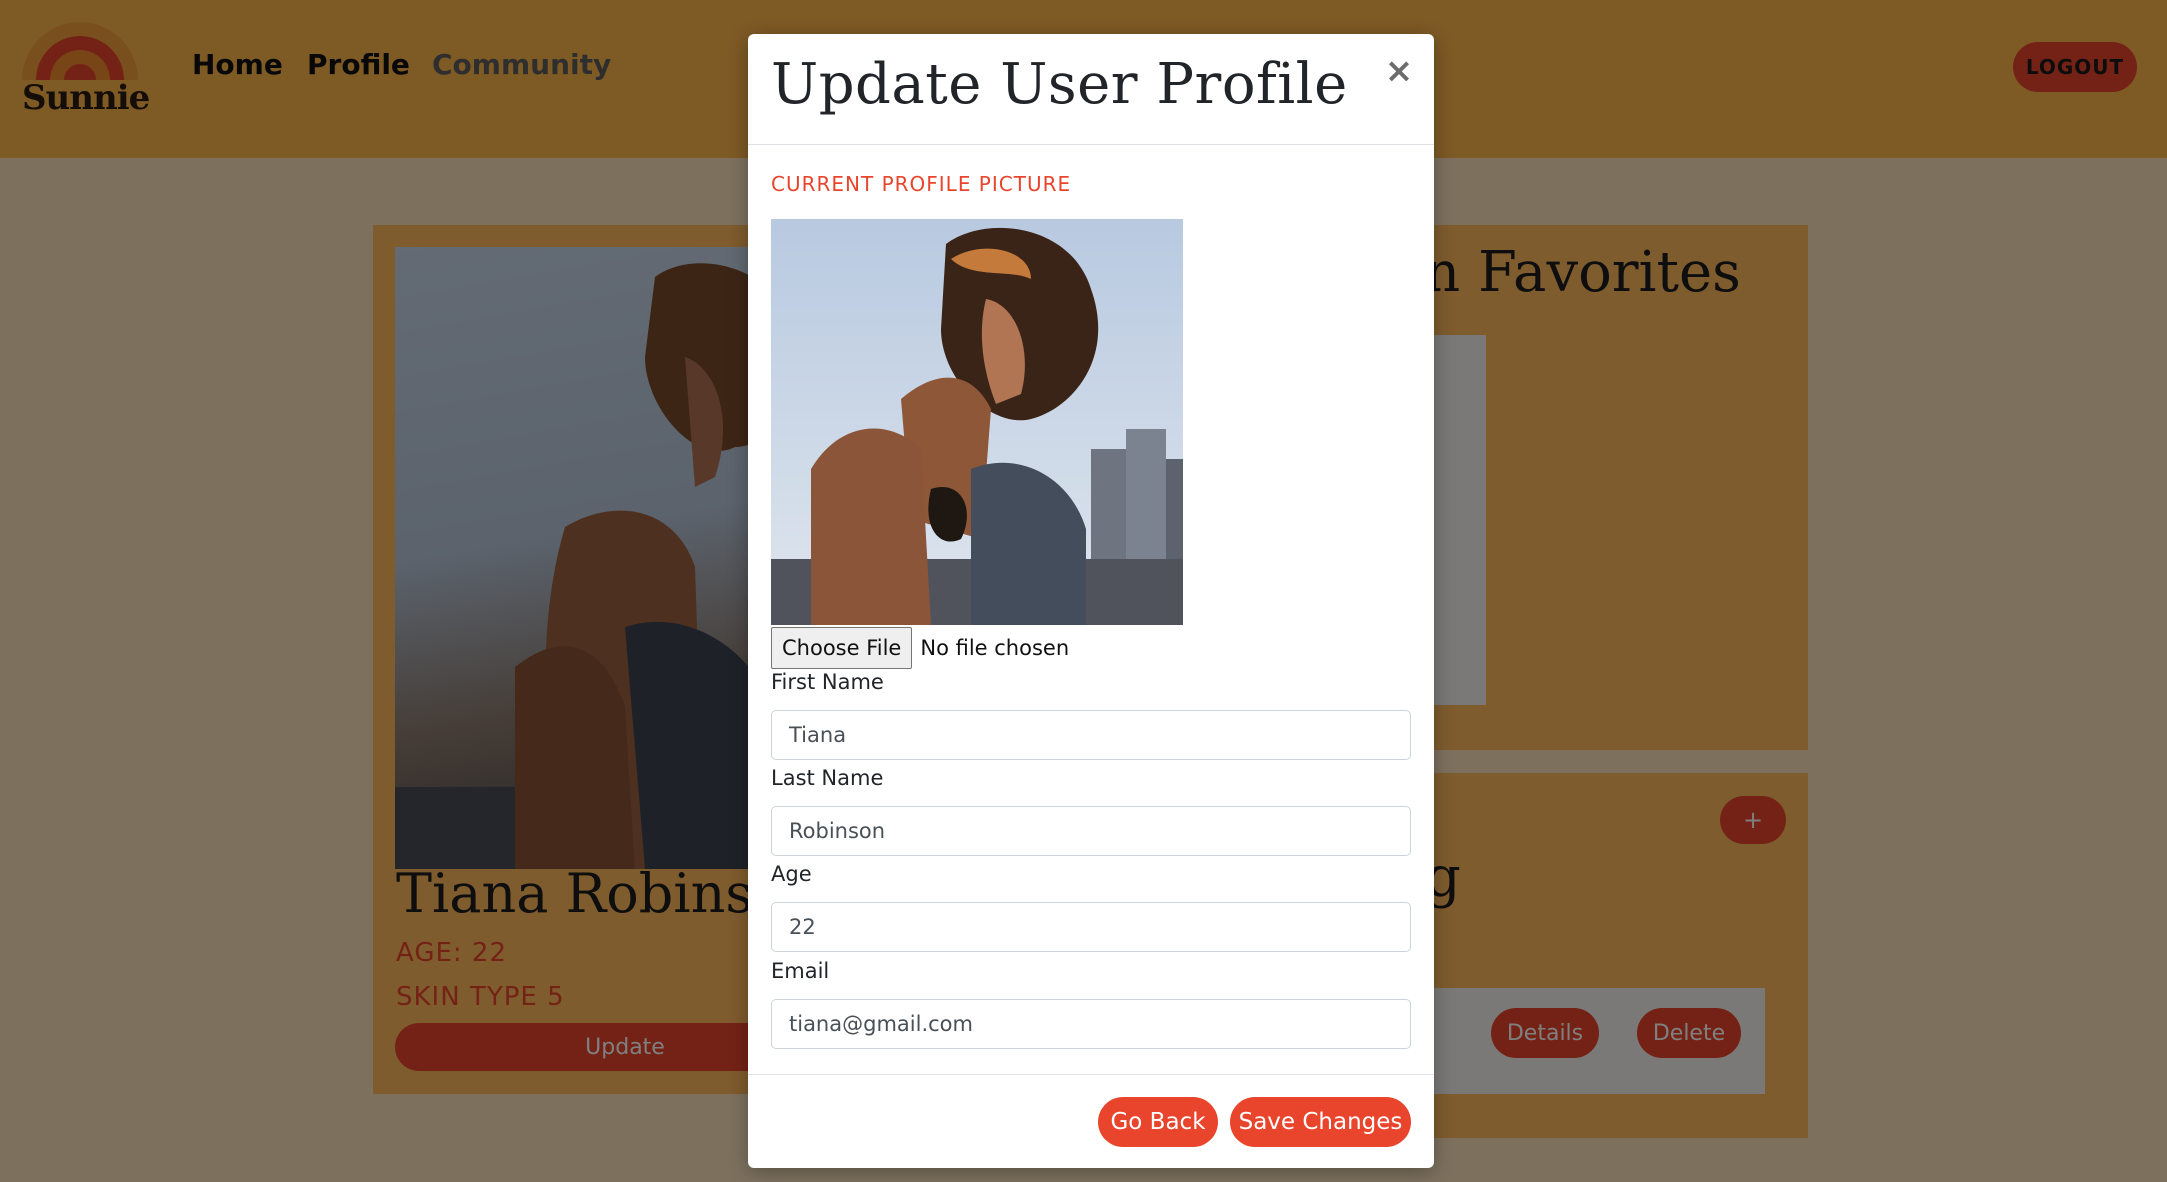 Image resolution: width=2167 pixels, height=1182 pixels. Describe the element at coordinates (827, 682) in the screenshot. I see `first-name-label: First Name` at that location.